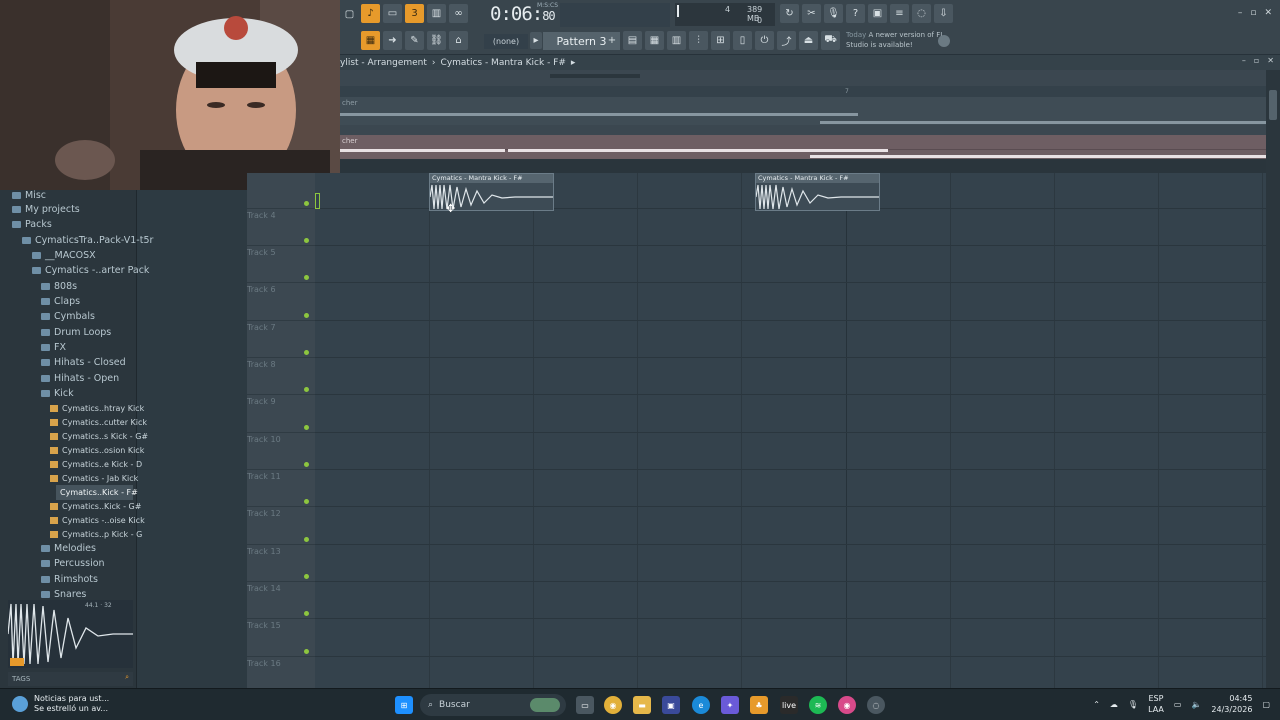 The height and width of the screenshot is (720, 1280). Describe the element at coordinates (264, 439) in the screenshot. I see `track-name: Track 10` at that location.